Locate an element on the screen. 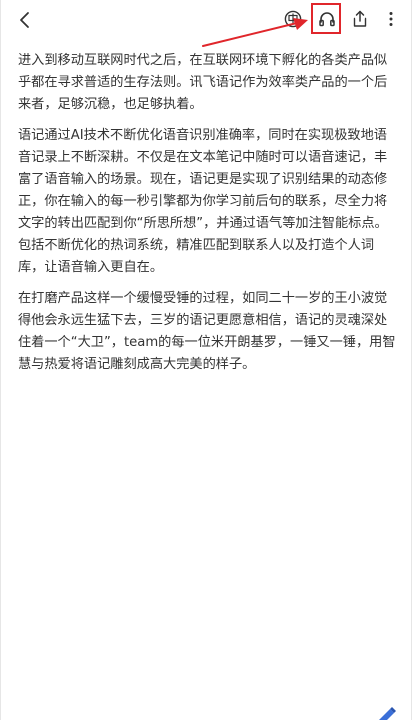 This screenshot has width=412, height=720. share-button is located at coordinates (360, 19).